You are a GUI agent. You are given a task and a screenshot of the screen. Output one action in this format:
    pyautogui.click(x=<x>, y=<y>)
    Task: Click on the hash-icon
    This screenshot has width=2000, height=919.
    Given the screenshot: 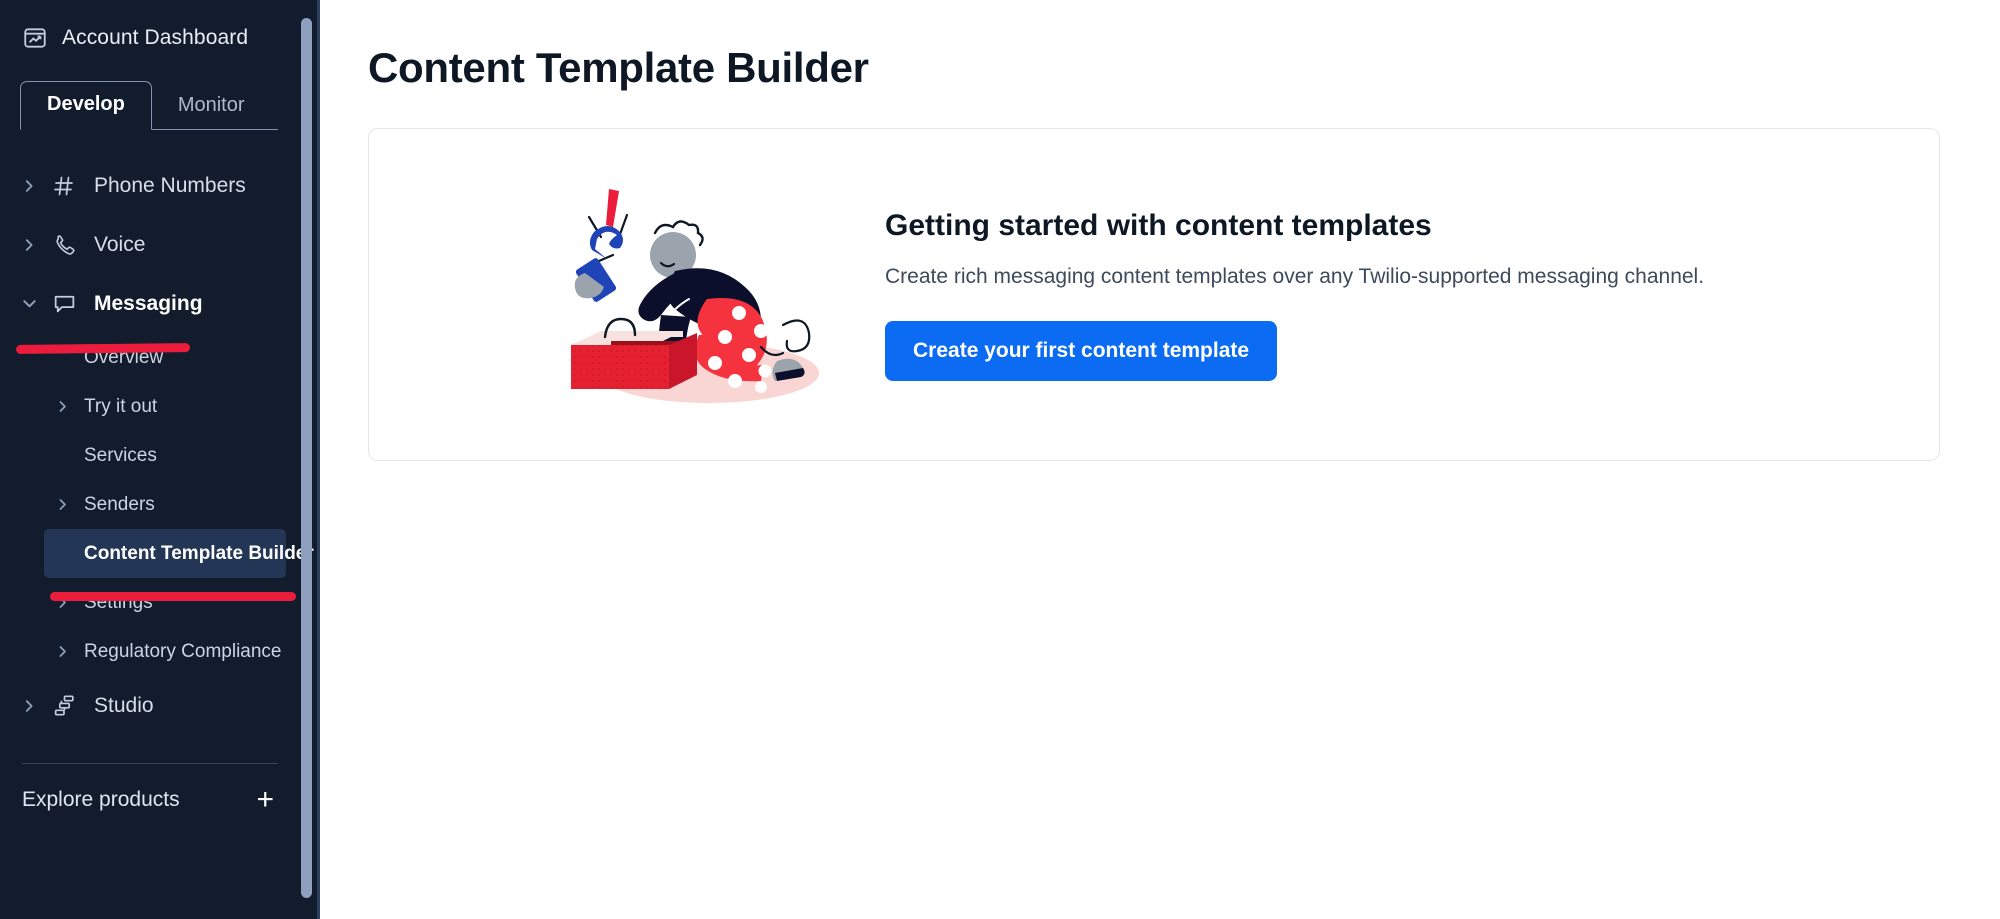 What is the action you would take?
    pyautogui.click(x=67, y=186)
    